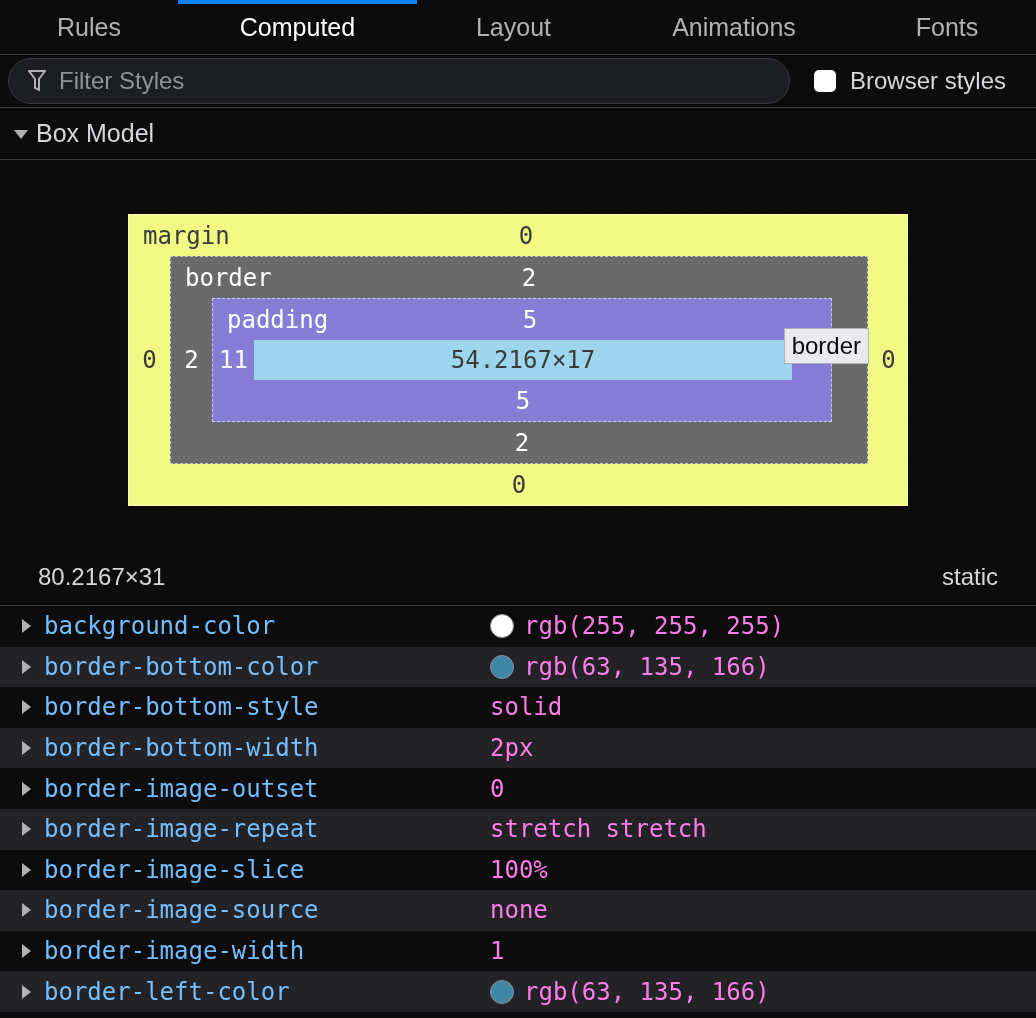 Image resolution: width=1036 pixels, height=1018 pixels. Describe the element at coordinates (826, 346) in the screenshot. I see `tooltip: border` at that location.